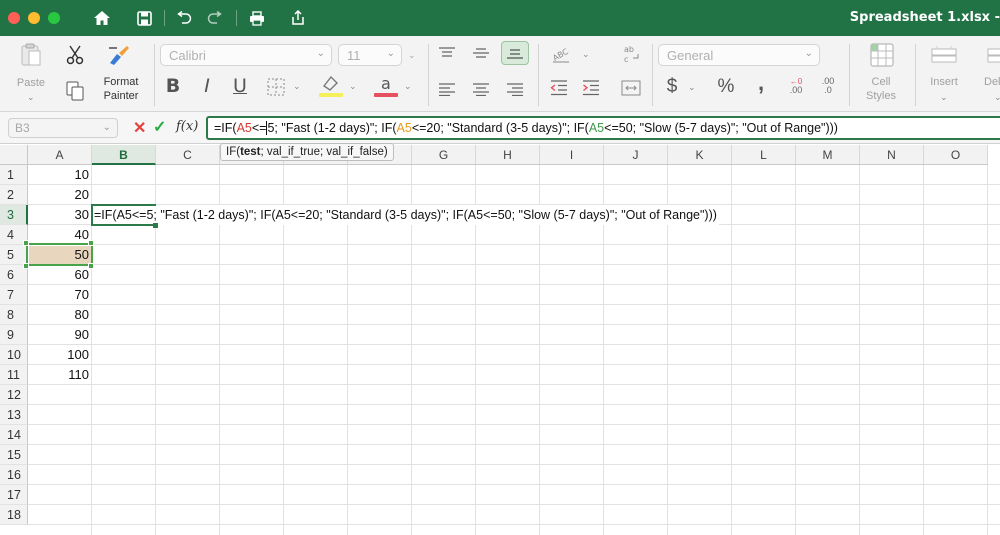 Image resolution: width=1000 pixels, height=535 pixels. What do you see at coordinates (992, 82) in the screenshot?
I see `delete-label: Del` at bounding box center [992, 82].